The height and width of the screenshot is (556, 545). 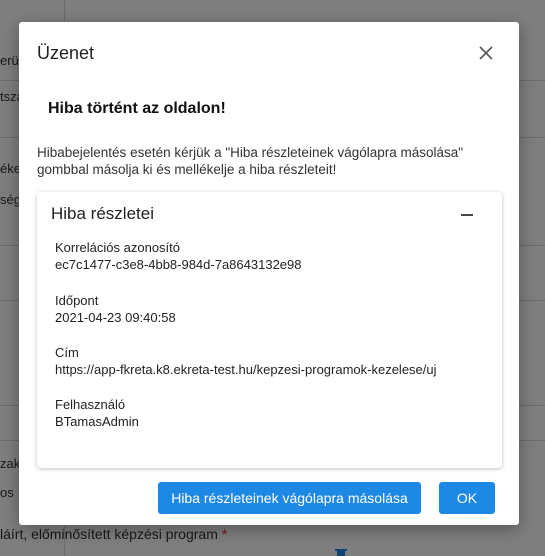 I want to click on detail-label: Korrelációs azonosító, so click(x=118, y=247).